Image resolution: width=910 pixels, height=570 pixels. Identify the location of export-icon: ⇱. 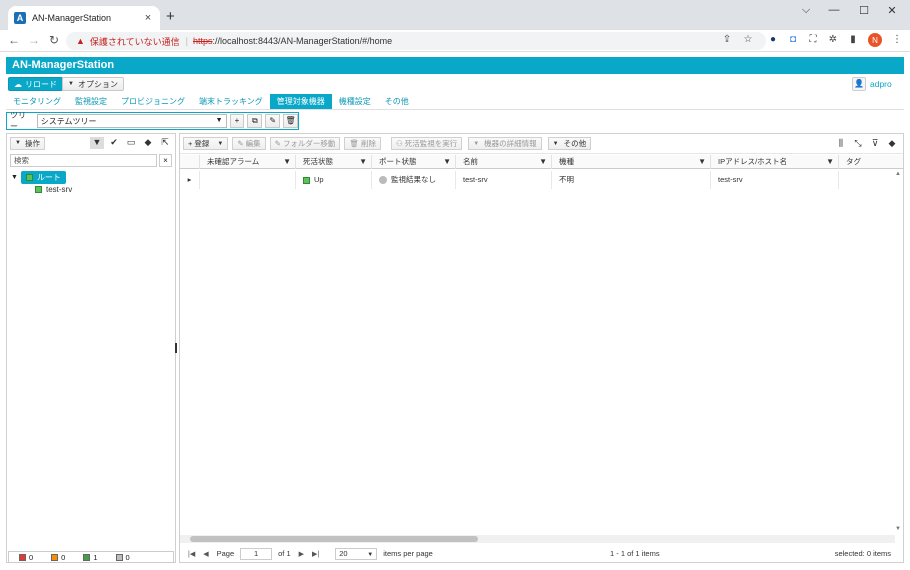
(165, 143).